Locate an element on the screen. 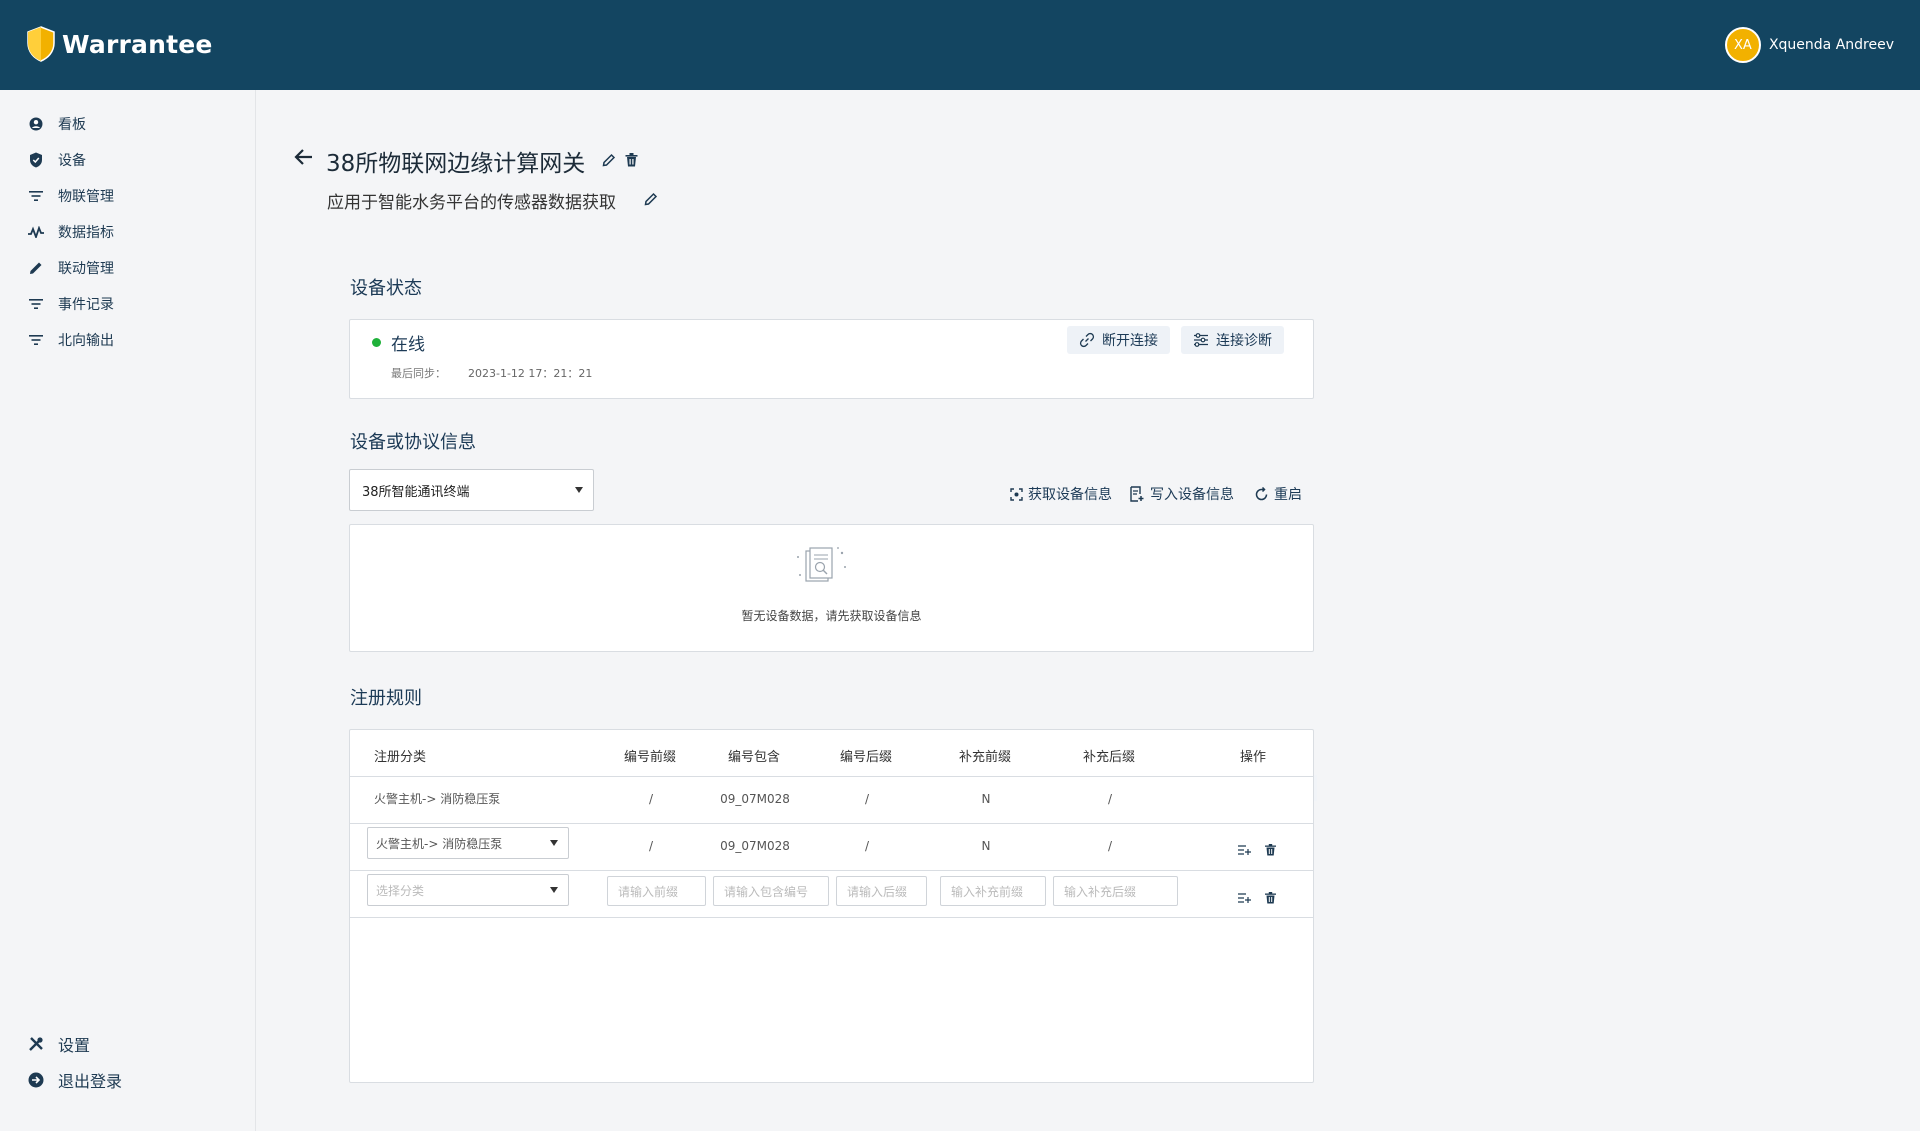 The height and width of the screenshot is (1131, 1920). back-arrow-icon is located at coordinates (304, 157).